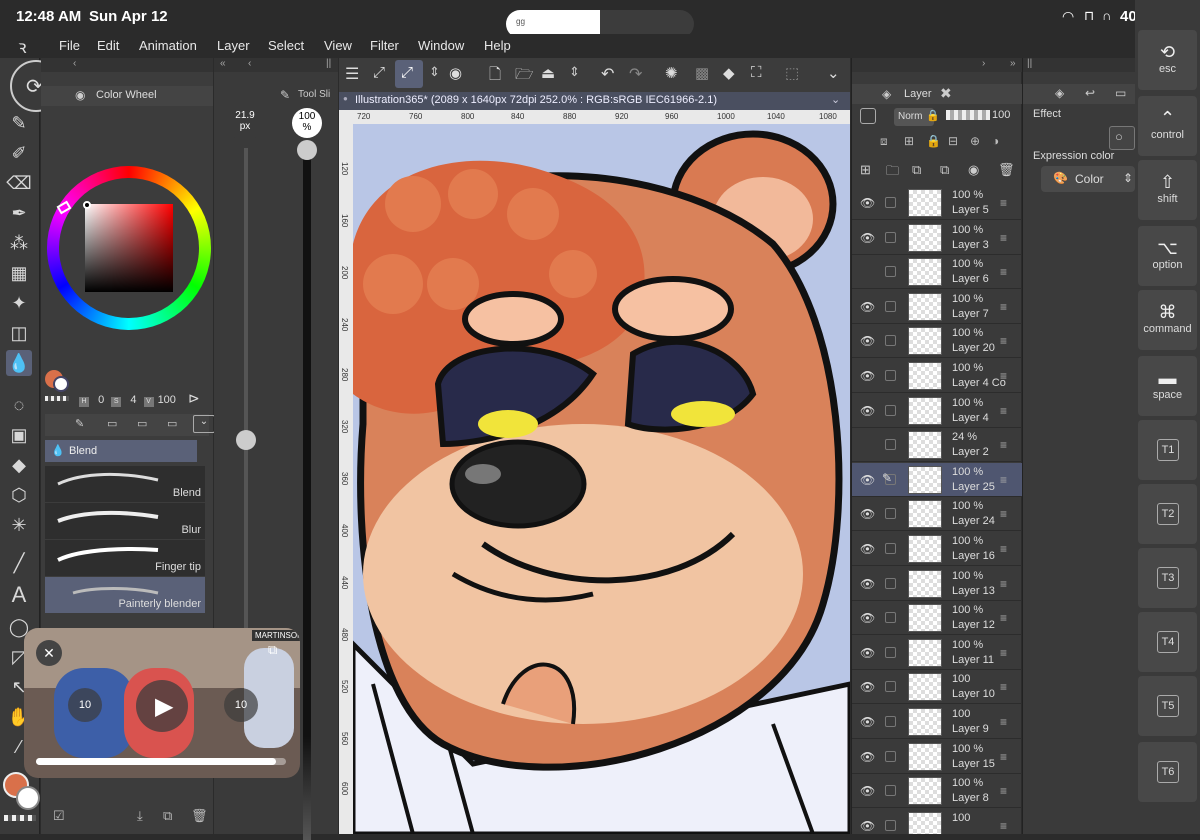  Describe the element at coordinates (995, 141) in the screenshot. I see `mask-icon: ◑` at that location.